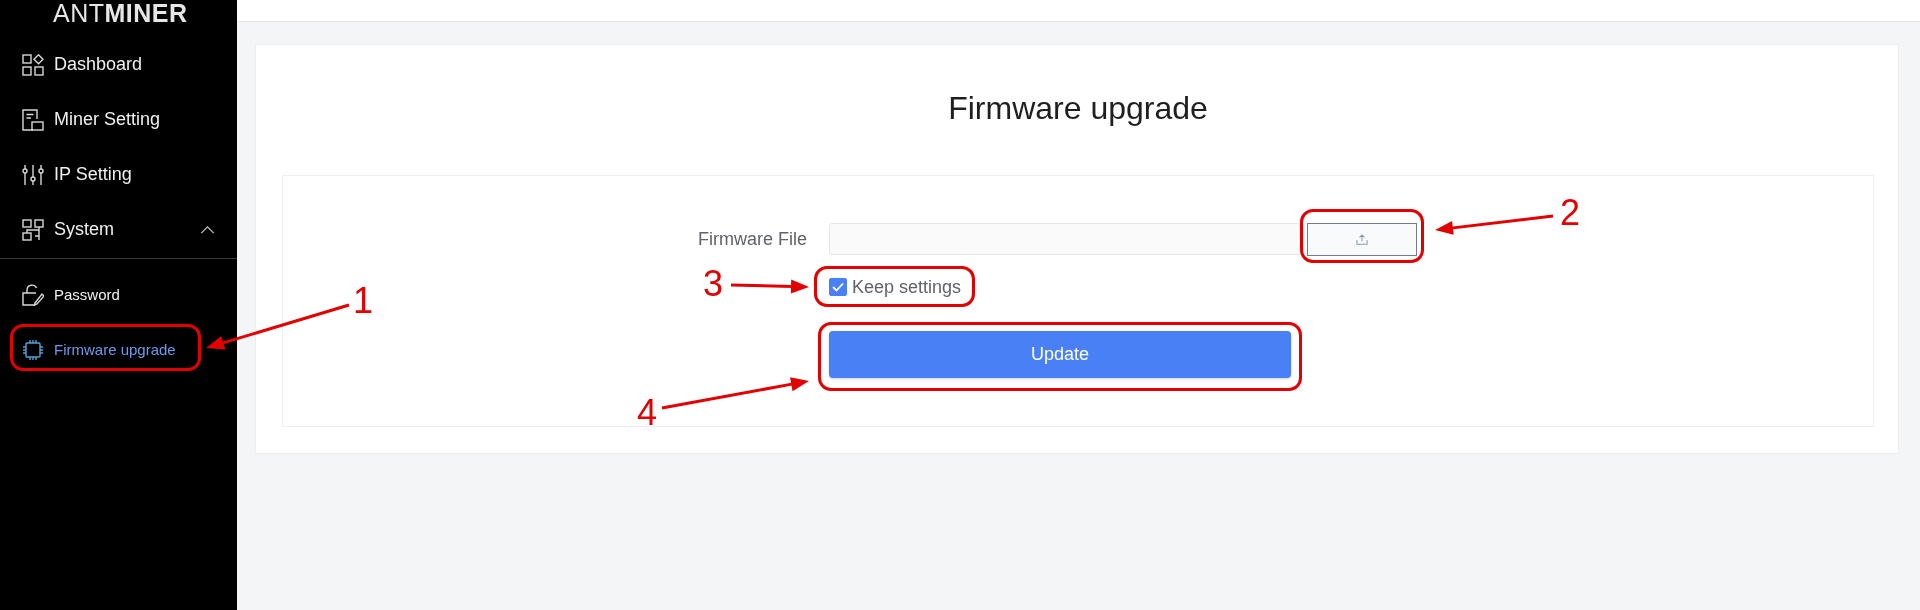 The width and height of the screenshot is (1920, 610). I want to click on sidebar-item: Password, so click(118, 294).